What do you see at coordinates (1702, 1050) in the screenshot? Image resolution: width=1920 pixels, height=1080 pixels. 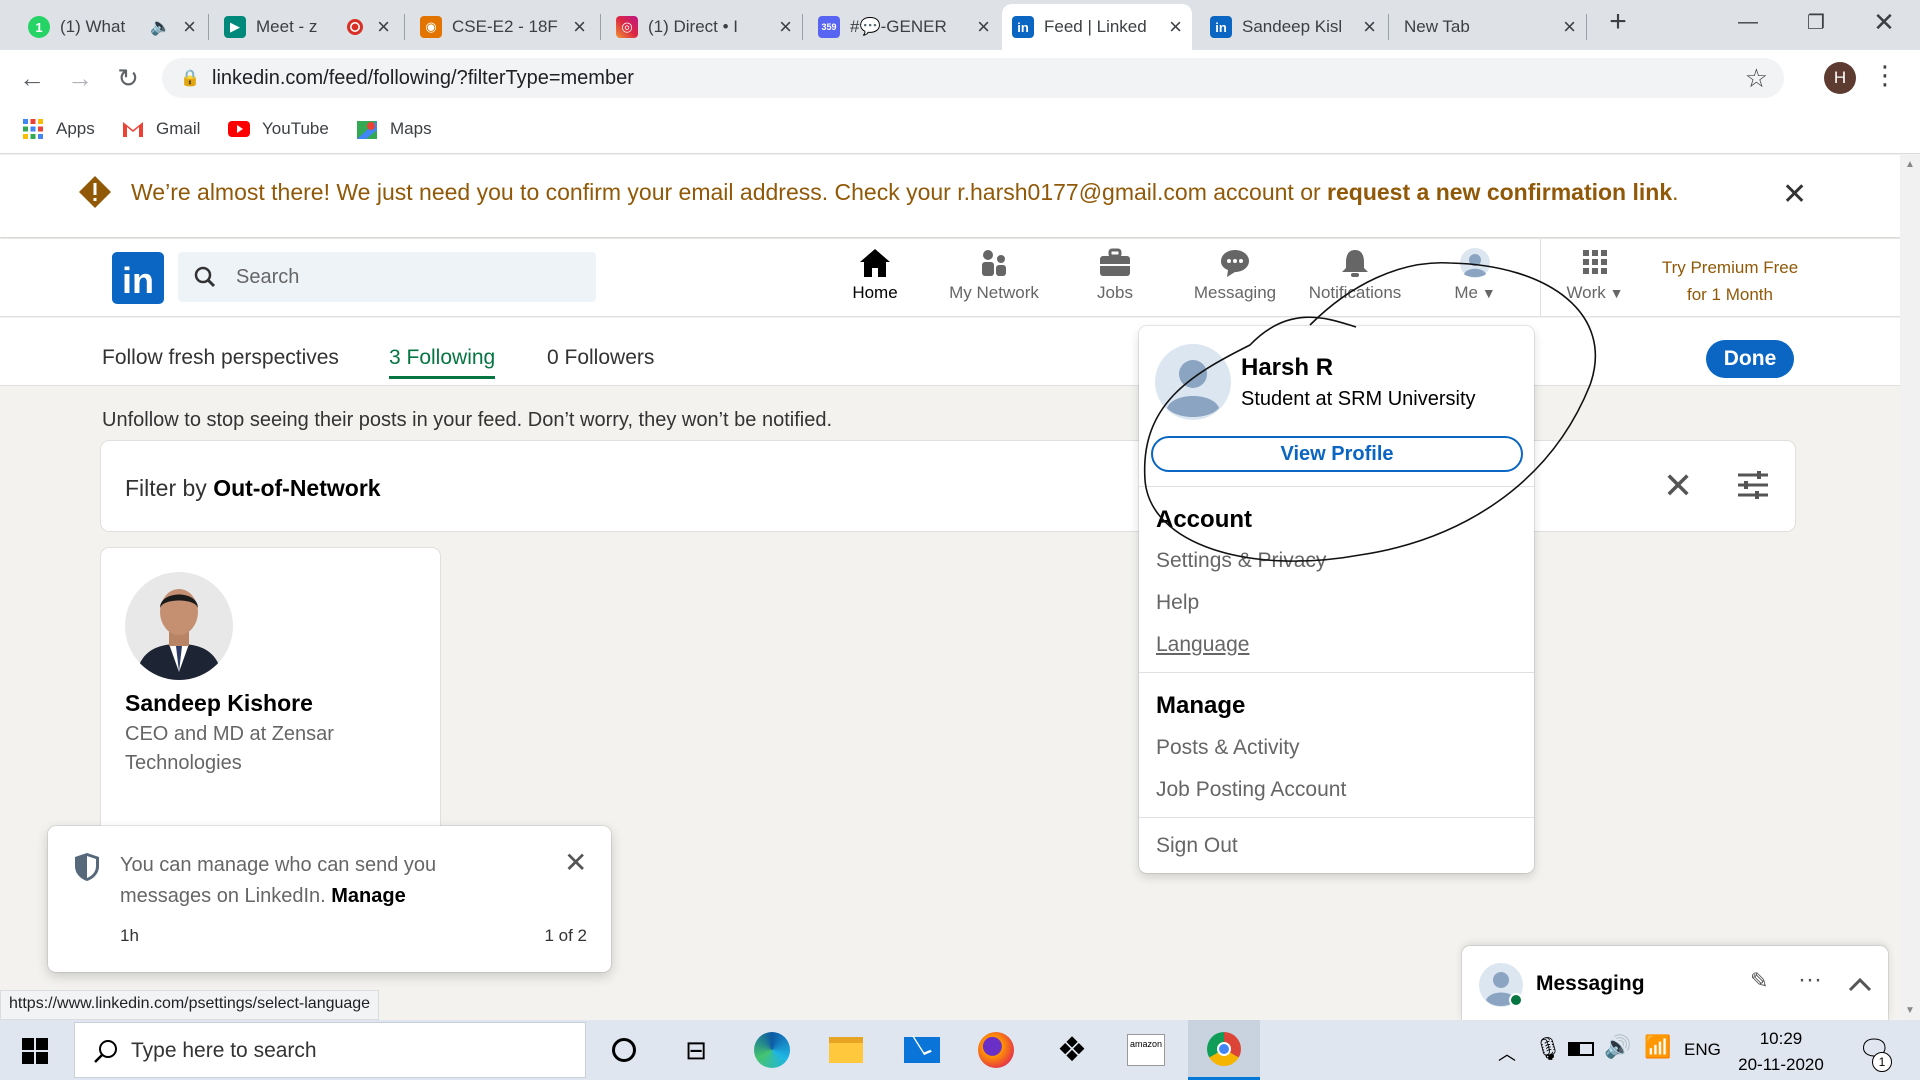 I see `language-indicator: ENG` at bounding box center [1702, 1050].